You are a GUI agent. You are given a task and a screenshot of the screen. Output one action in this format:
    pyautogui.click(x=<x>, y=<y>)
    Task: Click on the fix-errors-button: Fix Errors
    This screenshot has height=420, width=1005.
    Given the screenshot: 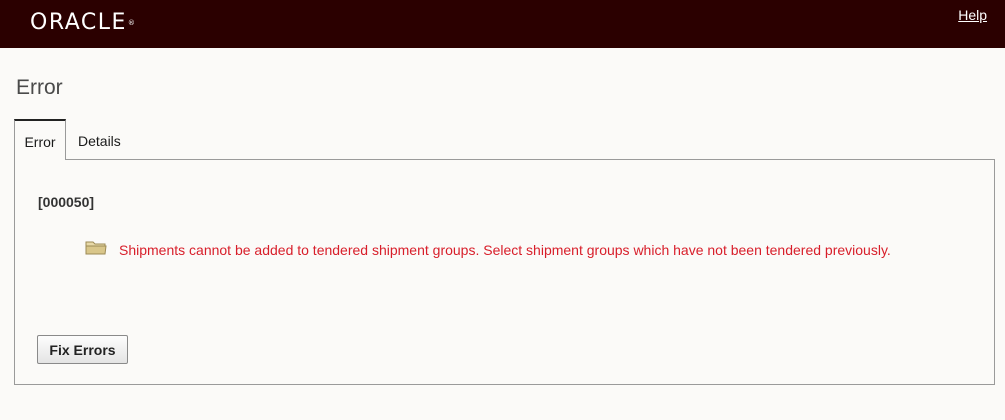 What is the action you would take?
    pyautogui.click(x=82, y=349)
    